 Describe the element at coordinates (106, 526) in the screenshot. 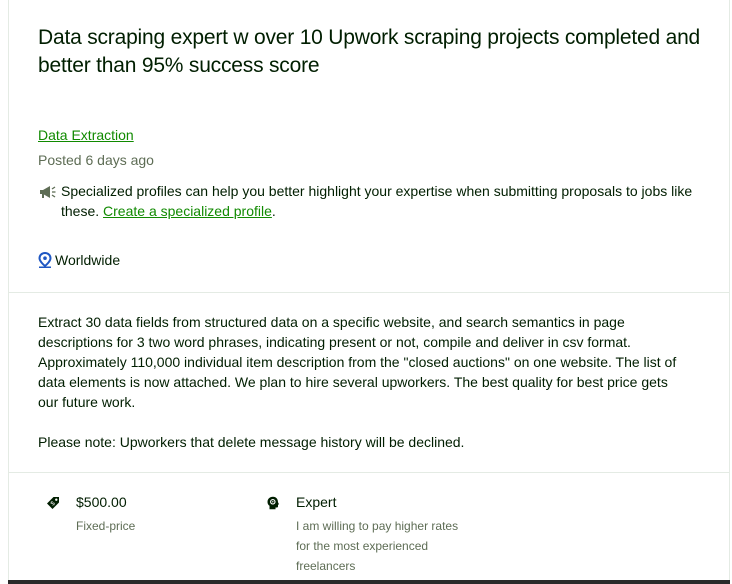

I see `price-type: Fixed-price` at that location.